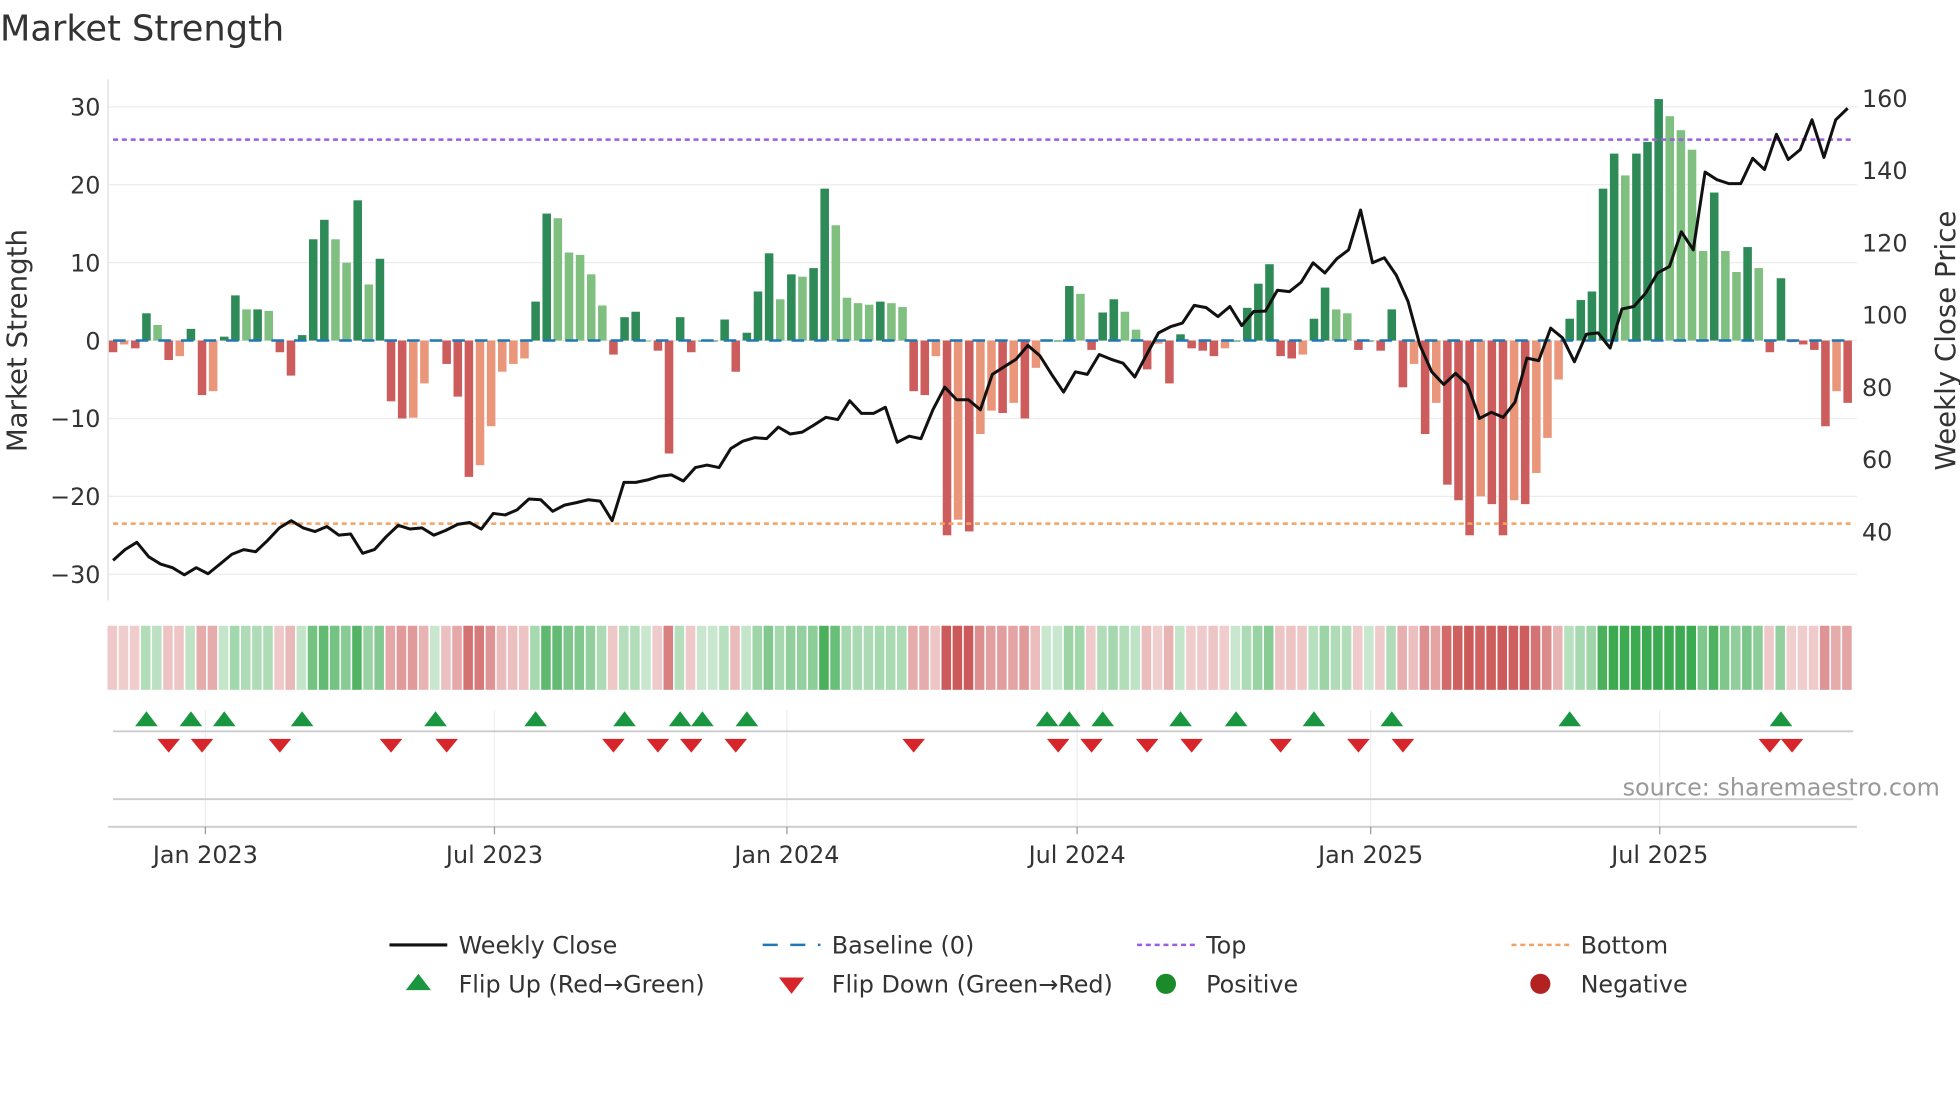 The height and width of the screenshot is (1102, 1960). What do you see at coordinates (791, 985) in the screenshot?
I see `triangle-down-icon` at bounding box center [791, 985].